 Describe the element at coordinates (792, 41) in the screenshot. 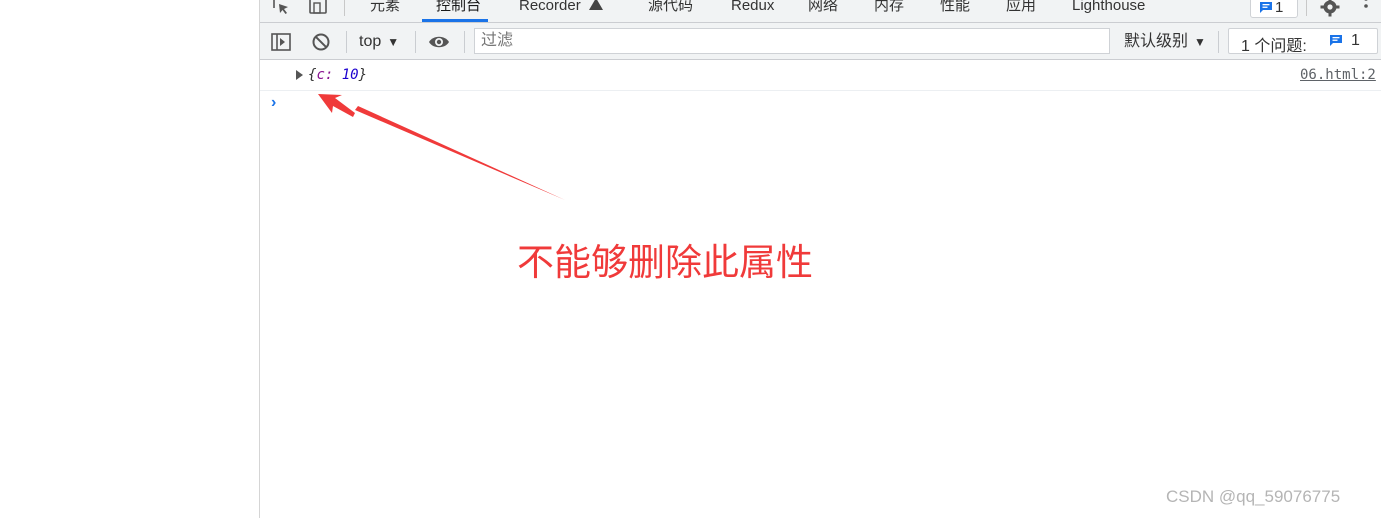

I see `filter-input` at that location.